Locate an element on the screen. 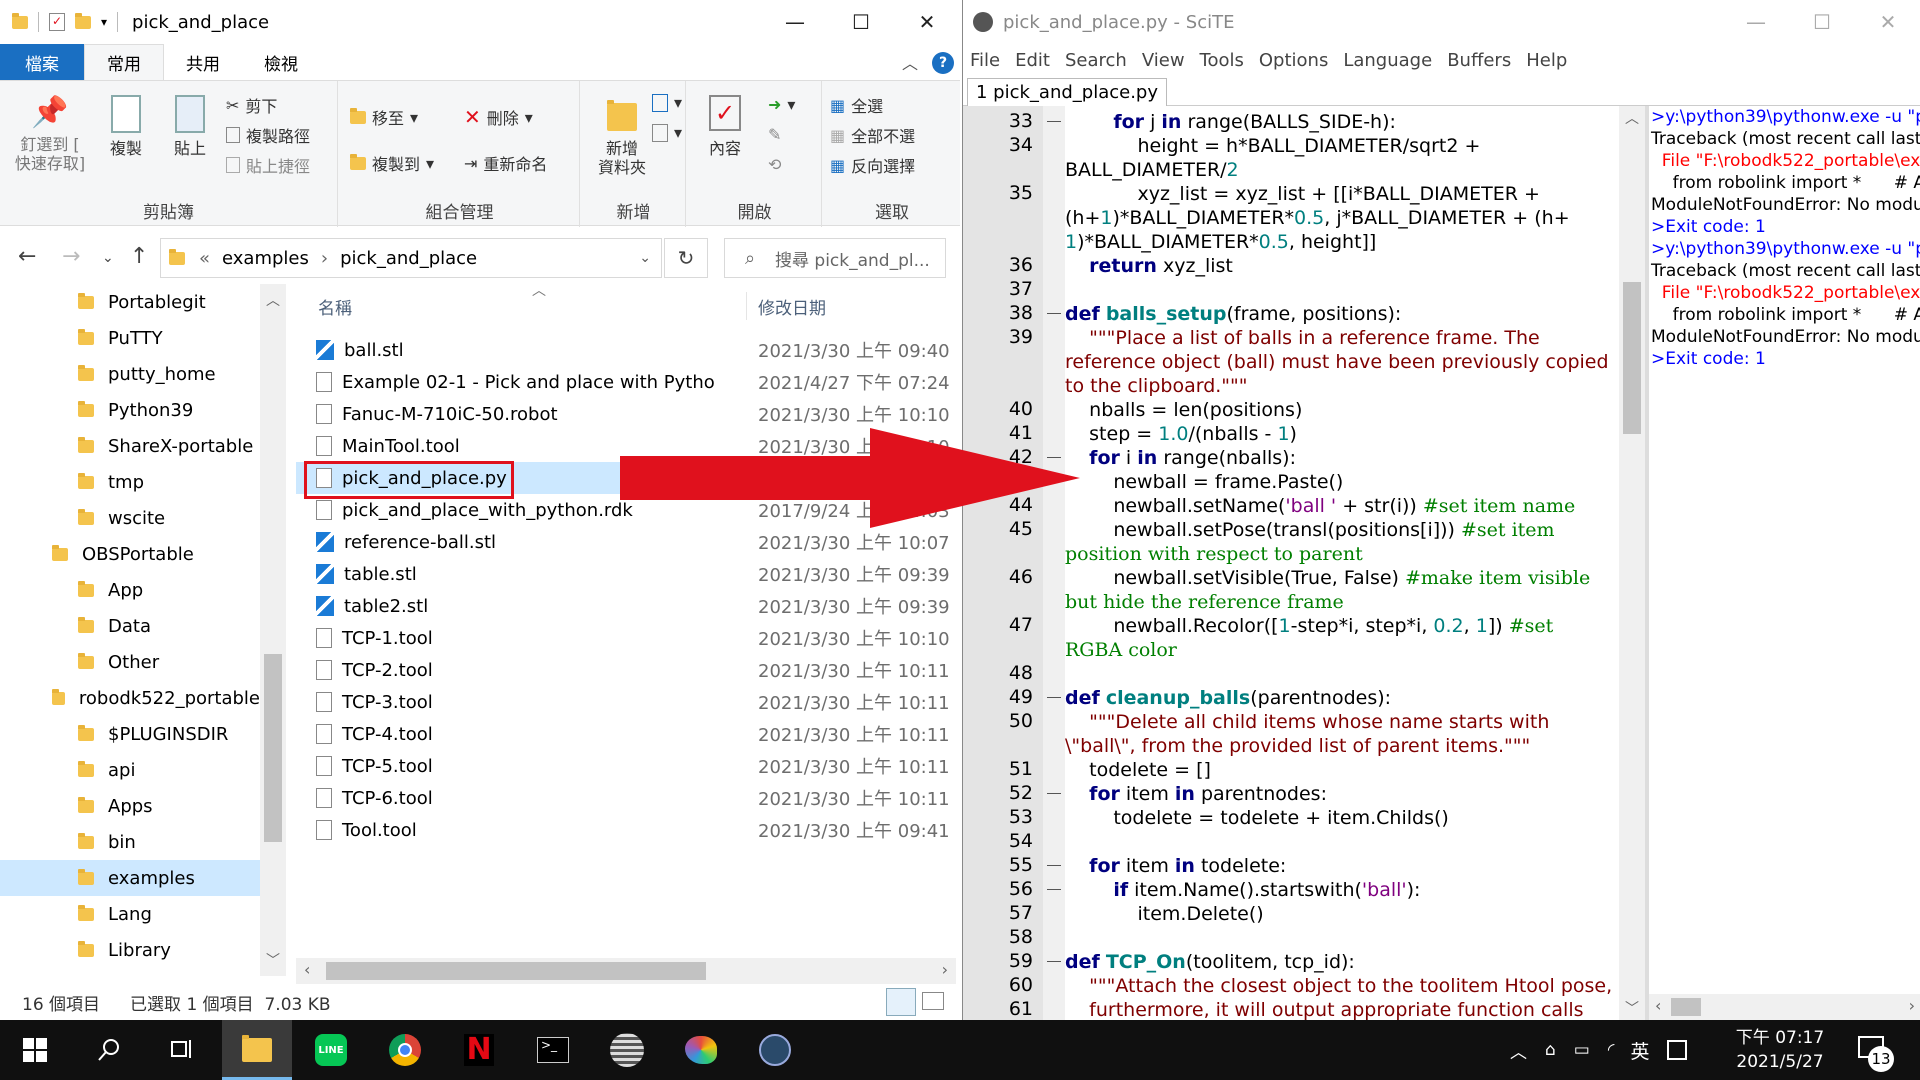  invert-selection-button: ▦ 反向選擇 is located at coordinates (872, 165).